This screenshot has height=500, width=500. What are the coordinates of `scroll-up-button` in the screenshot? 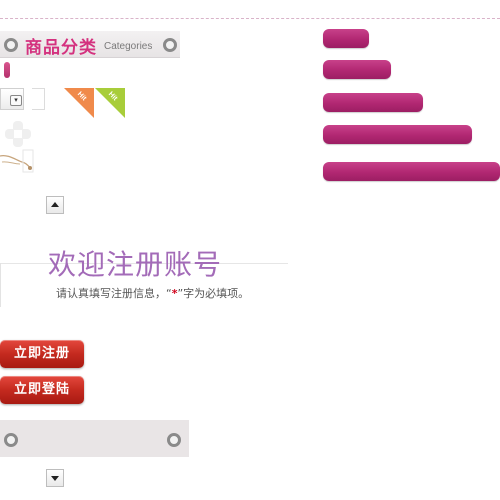 It's located at (55, 205).